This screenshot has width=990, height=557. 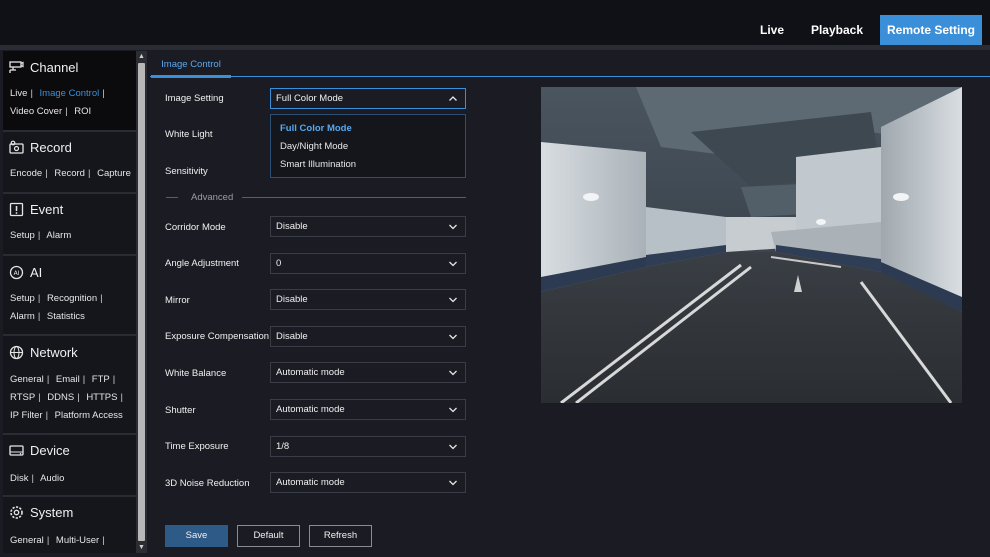 I want to click on nav-remote-setting-button: Remote Setting, so click(x=931, y=30).